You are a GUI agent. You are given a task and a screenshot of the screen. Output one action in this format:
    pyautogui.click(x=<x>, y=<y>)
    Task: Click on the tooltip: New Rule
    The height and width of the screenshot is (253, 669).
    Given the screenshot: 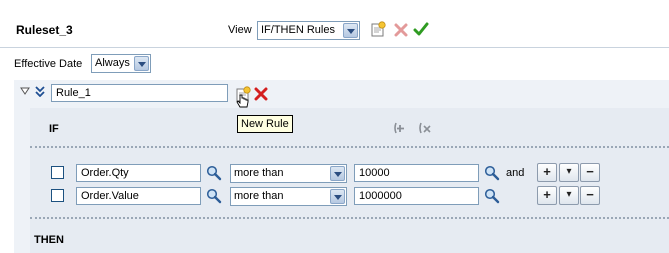 What is the action you would take?
    pyautogui.click(x=265, y=124)
    